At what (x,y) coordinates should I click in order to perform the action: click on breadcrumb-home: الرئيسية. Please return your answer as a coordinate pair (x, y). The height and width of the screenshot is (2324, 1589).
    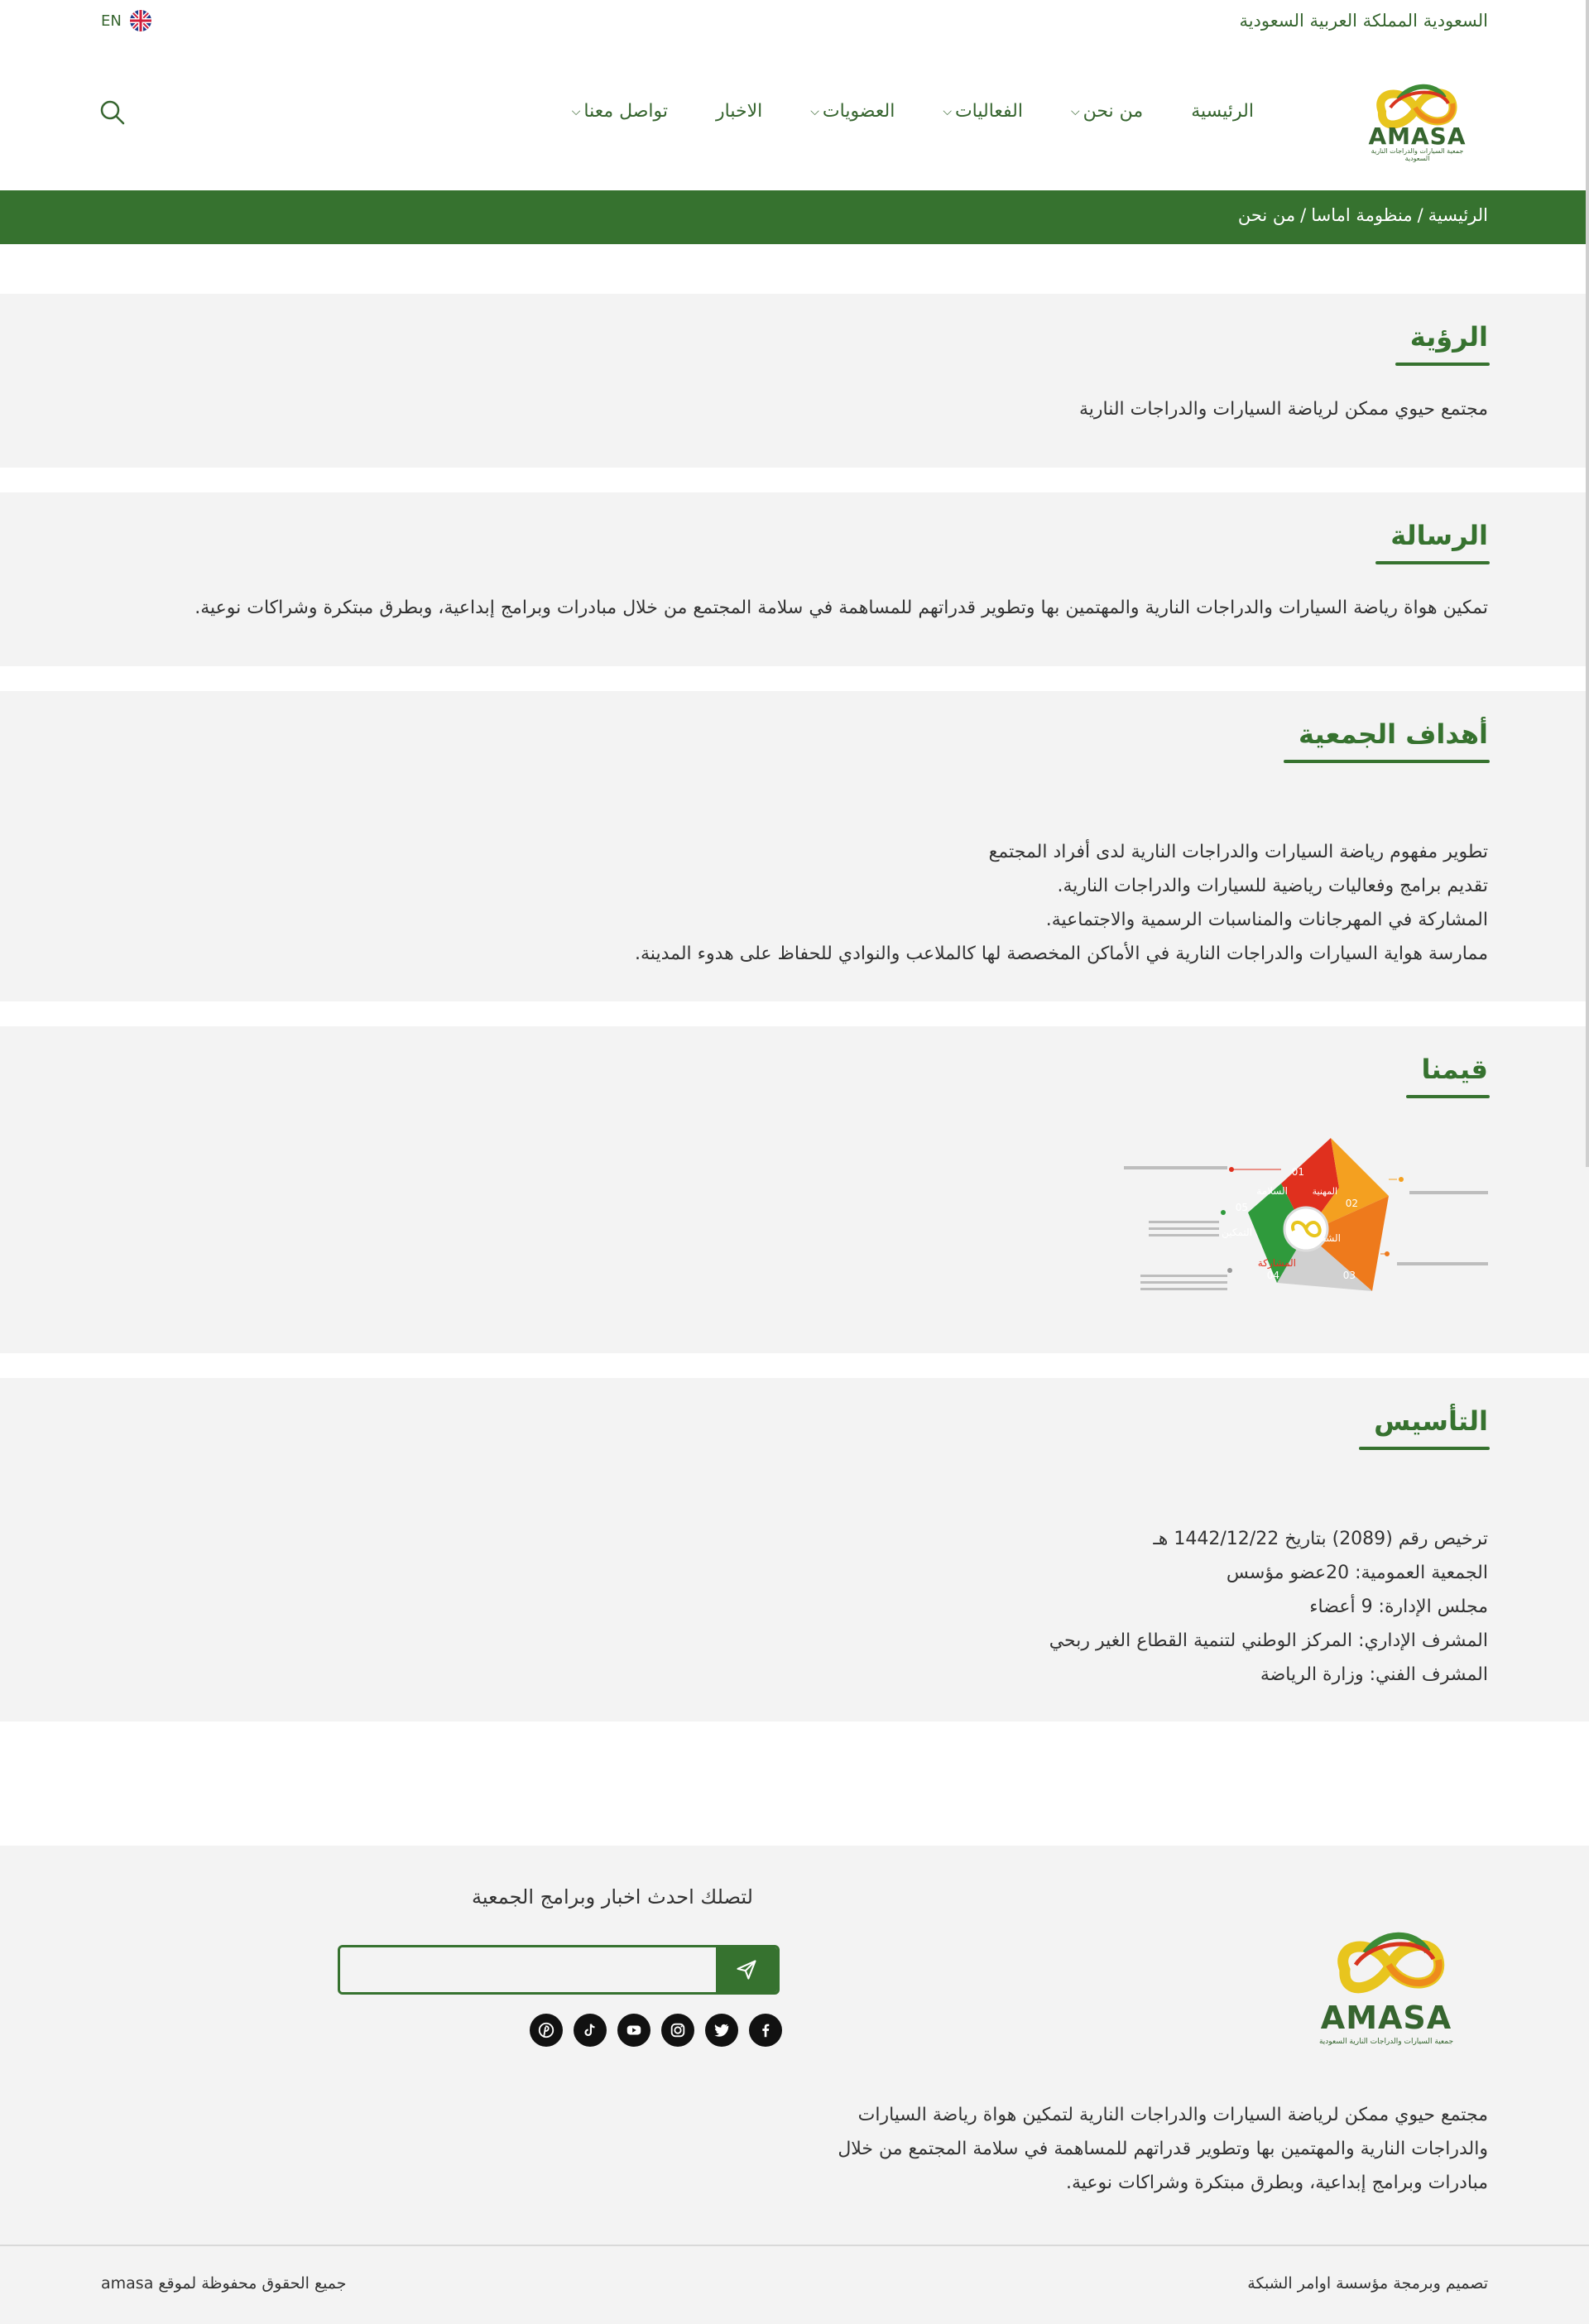
    Looking at the image, I should click on (1458, 215).